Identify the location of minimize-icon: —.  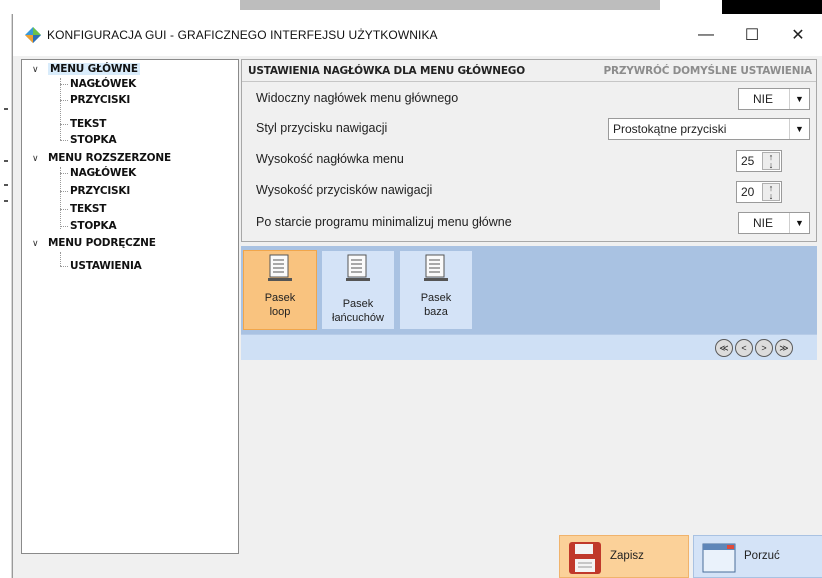
(706, 34).